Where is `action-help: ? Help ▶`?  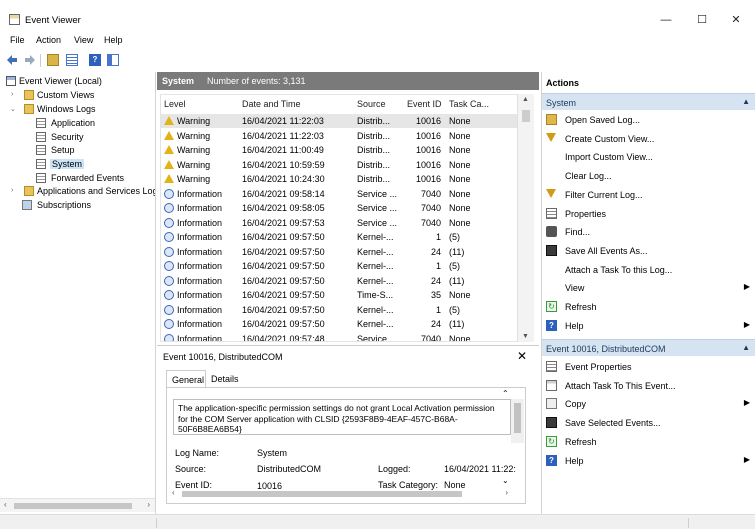
action-help: ? Help ▶ is located at coordinates (648, 326).